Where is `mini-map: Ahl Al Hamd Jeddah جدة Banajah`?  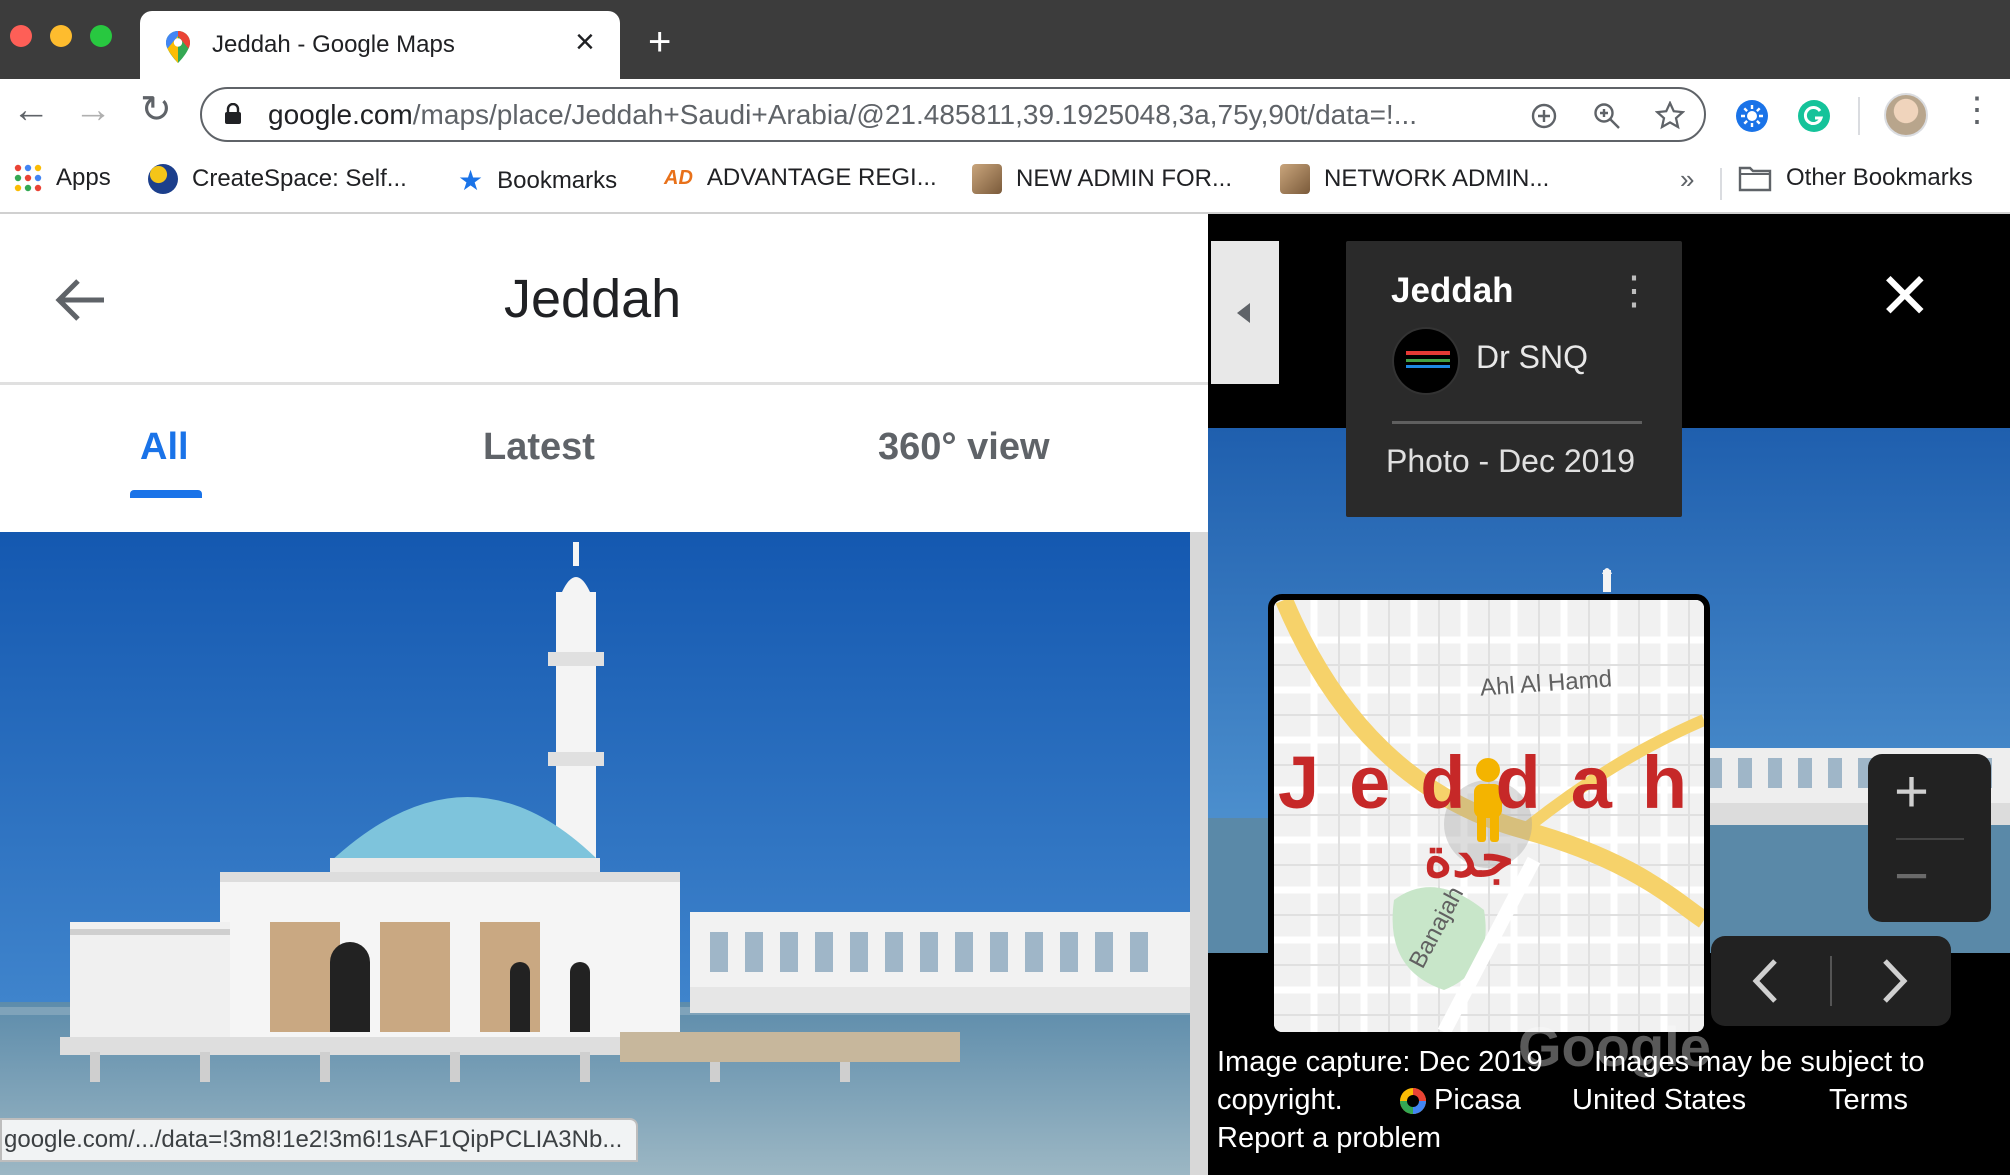 mini-map: Ahl Al Hamd Jeddah جدة Banajah is located at coordinates (1489, 816).